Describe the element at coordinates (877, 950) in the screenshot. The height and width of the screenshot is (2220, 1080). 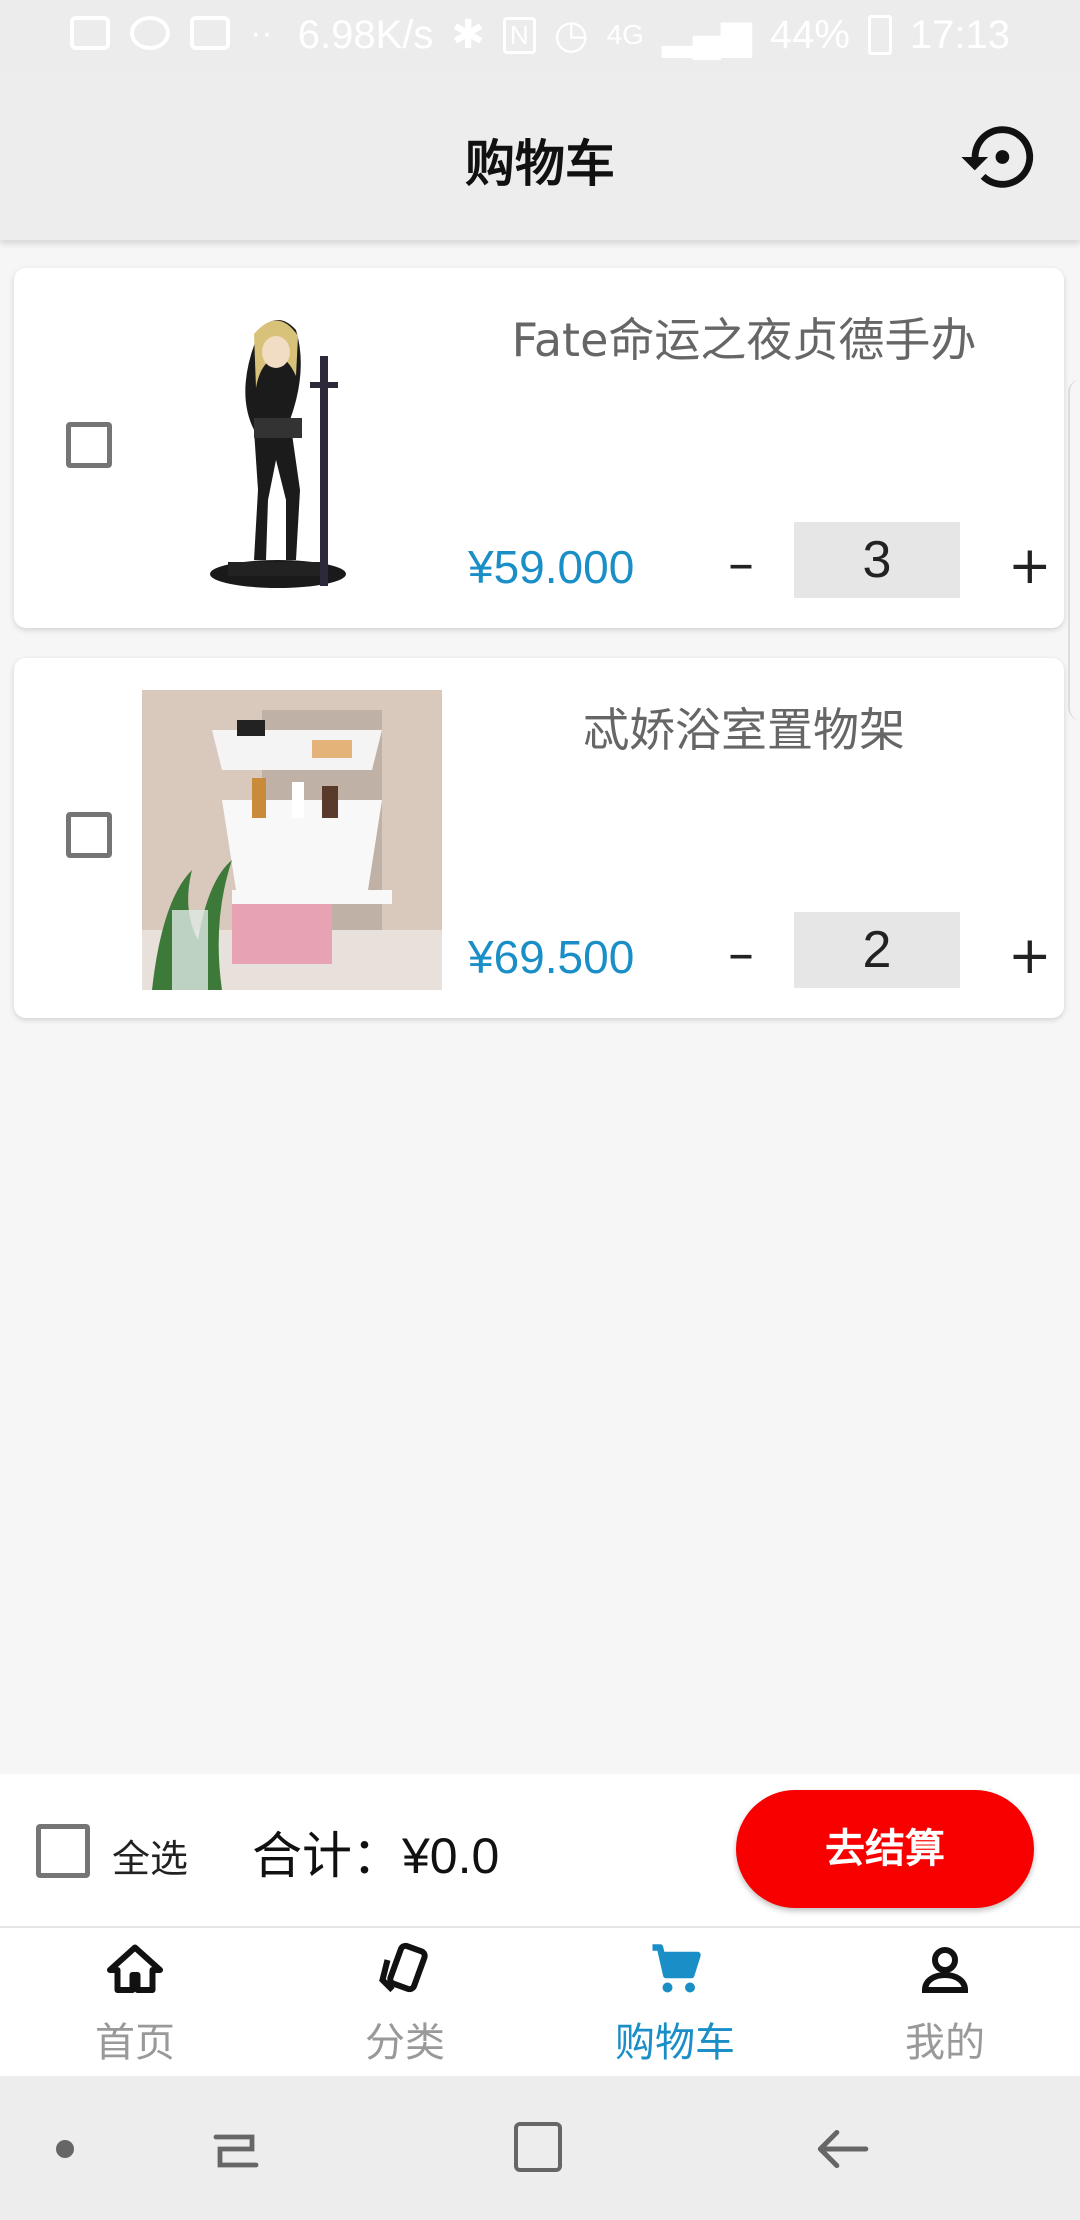
I see `quantity-value: 2` at that location.